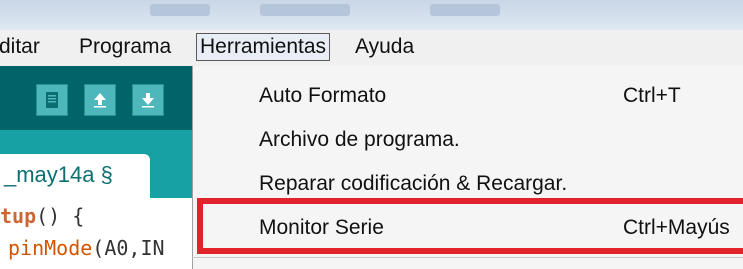  I want to click on menu-item-shortcut: Ctrl+Mayús, so click(676, 227).